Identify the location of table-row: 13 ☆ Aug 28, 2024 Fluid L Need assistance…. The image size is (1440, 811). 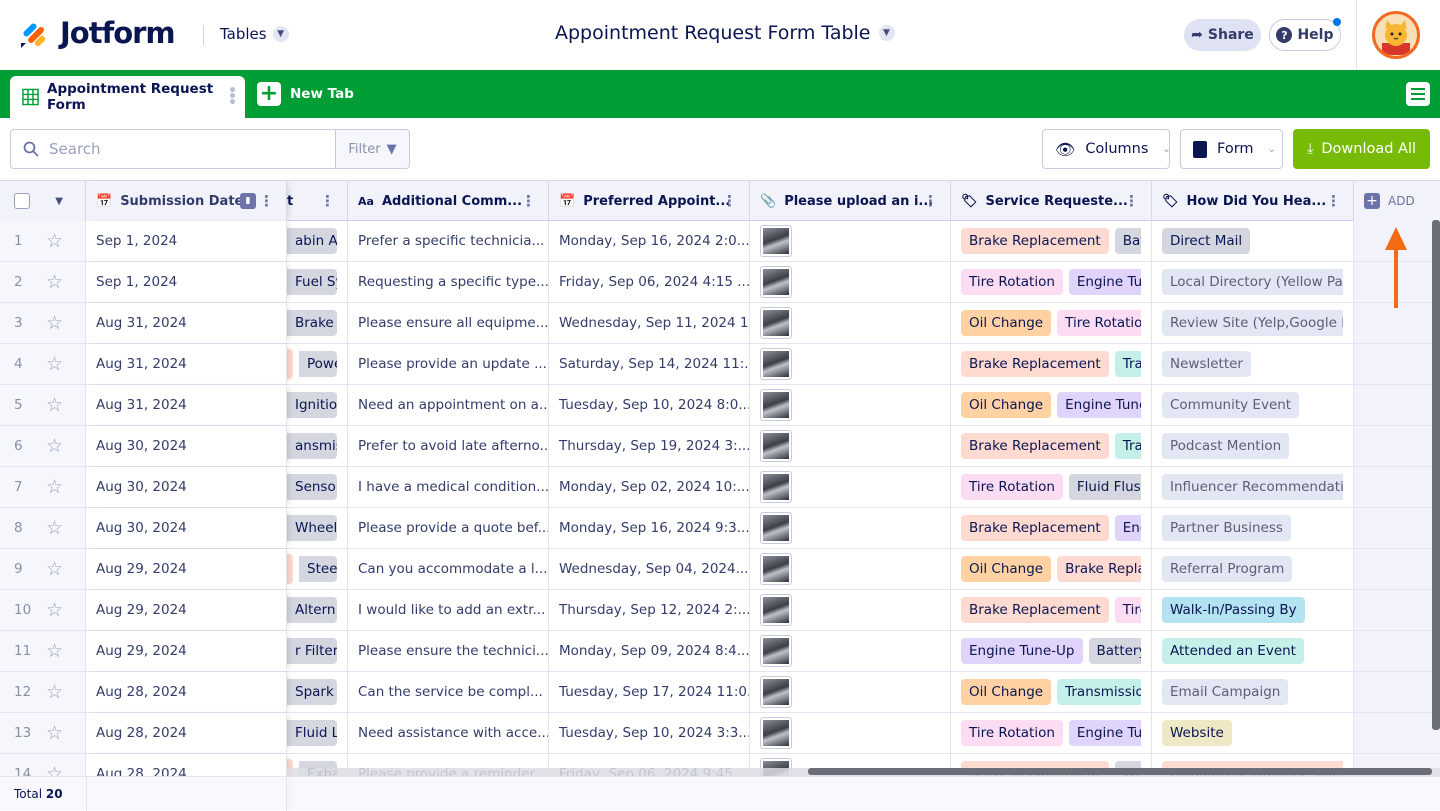
(720, 733).